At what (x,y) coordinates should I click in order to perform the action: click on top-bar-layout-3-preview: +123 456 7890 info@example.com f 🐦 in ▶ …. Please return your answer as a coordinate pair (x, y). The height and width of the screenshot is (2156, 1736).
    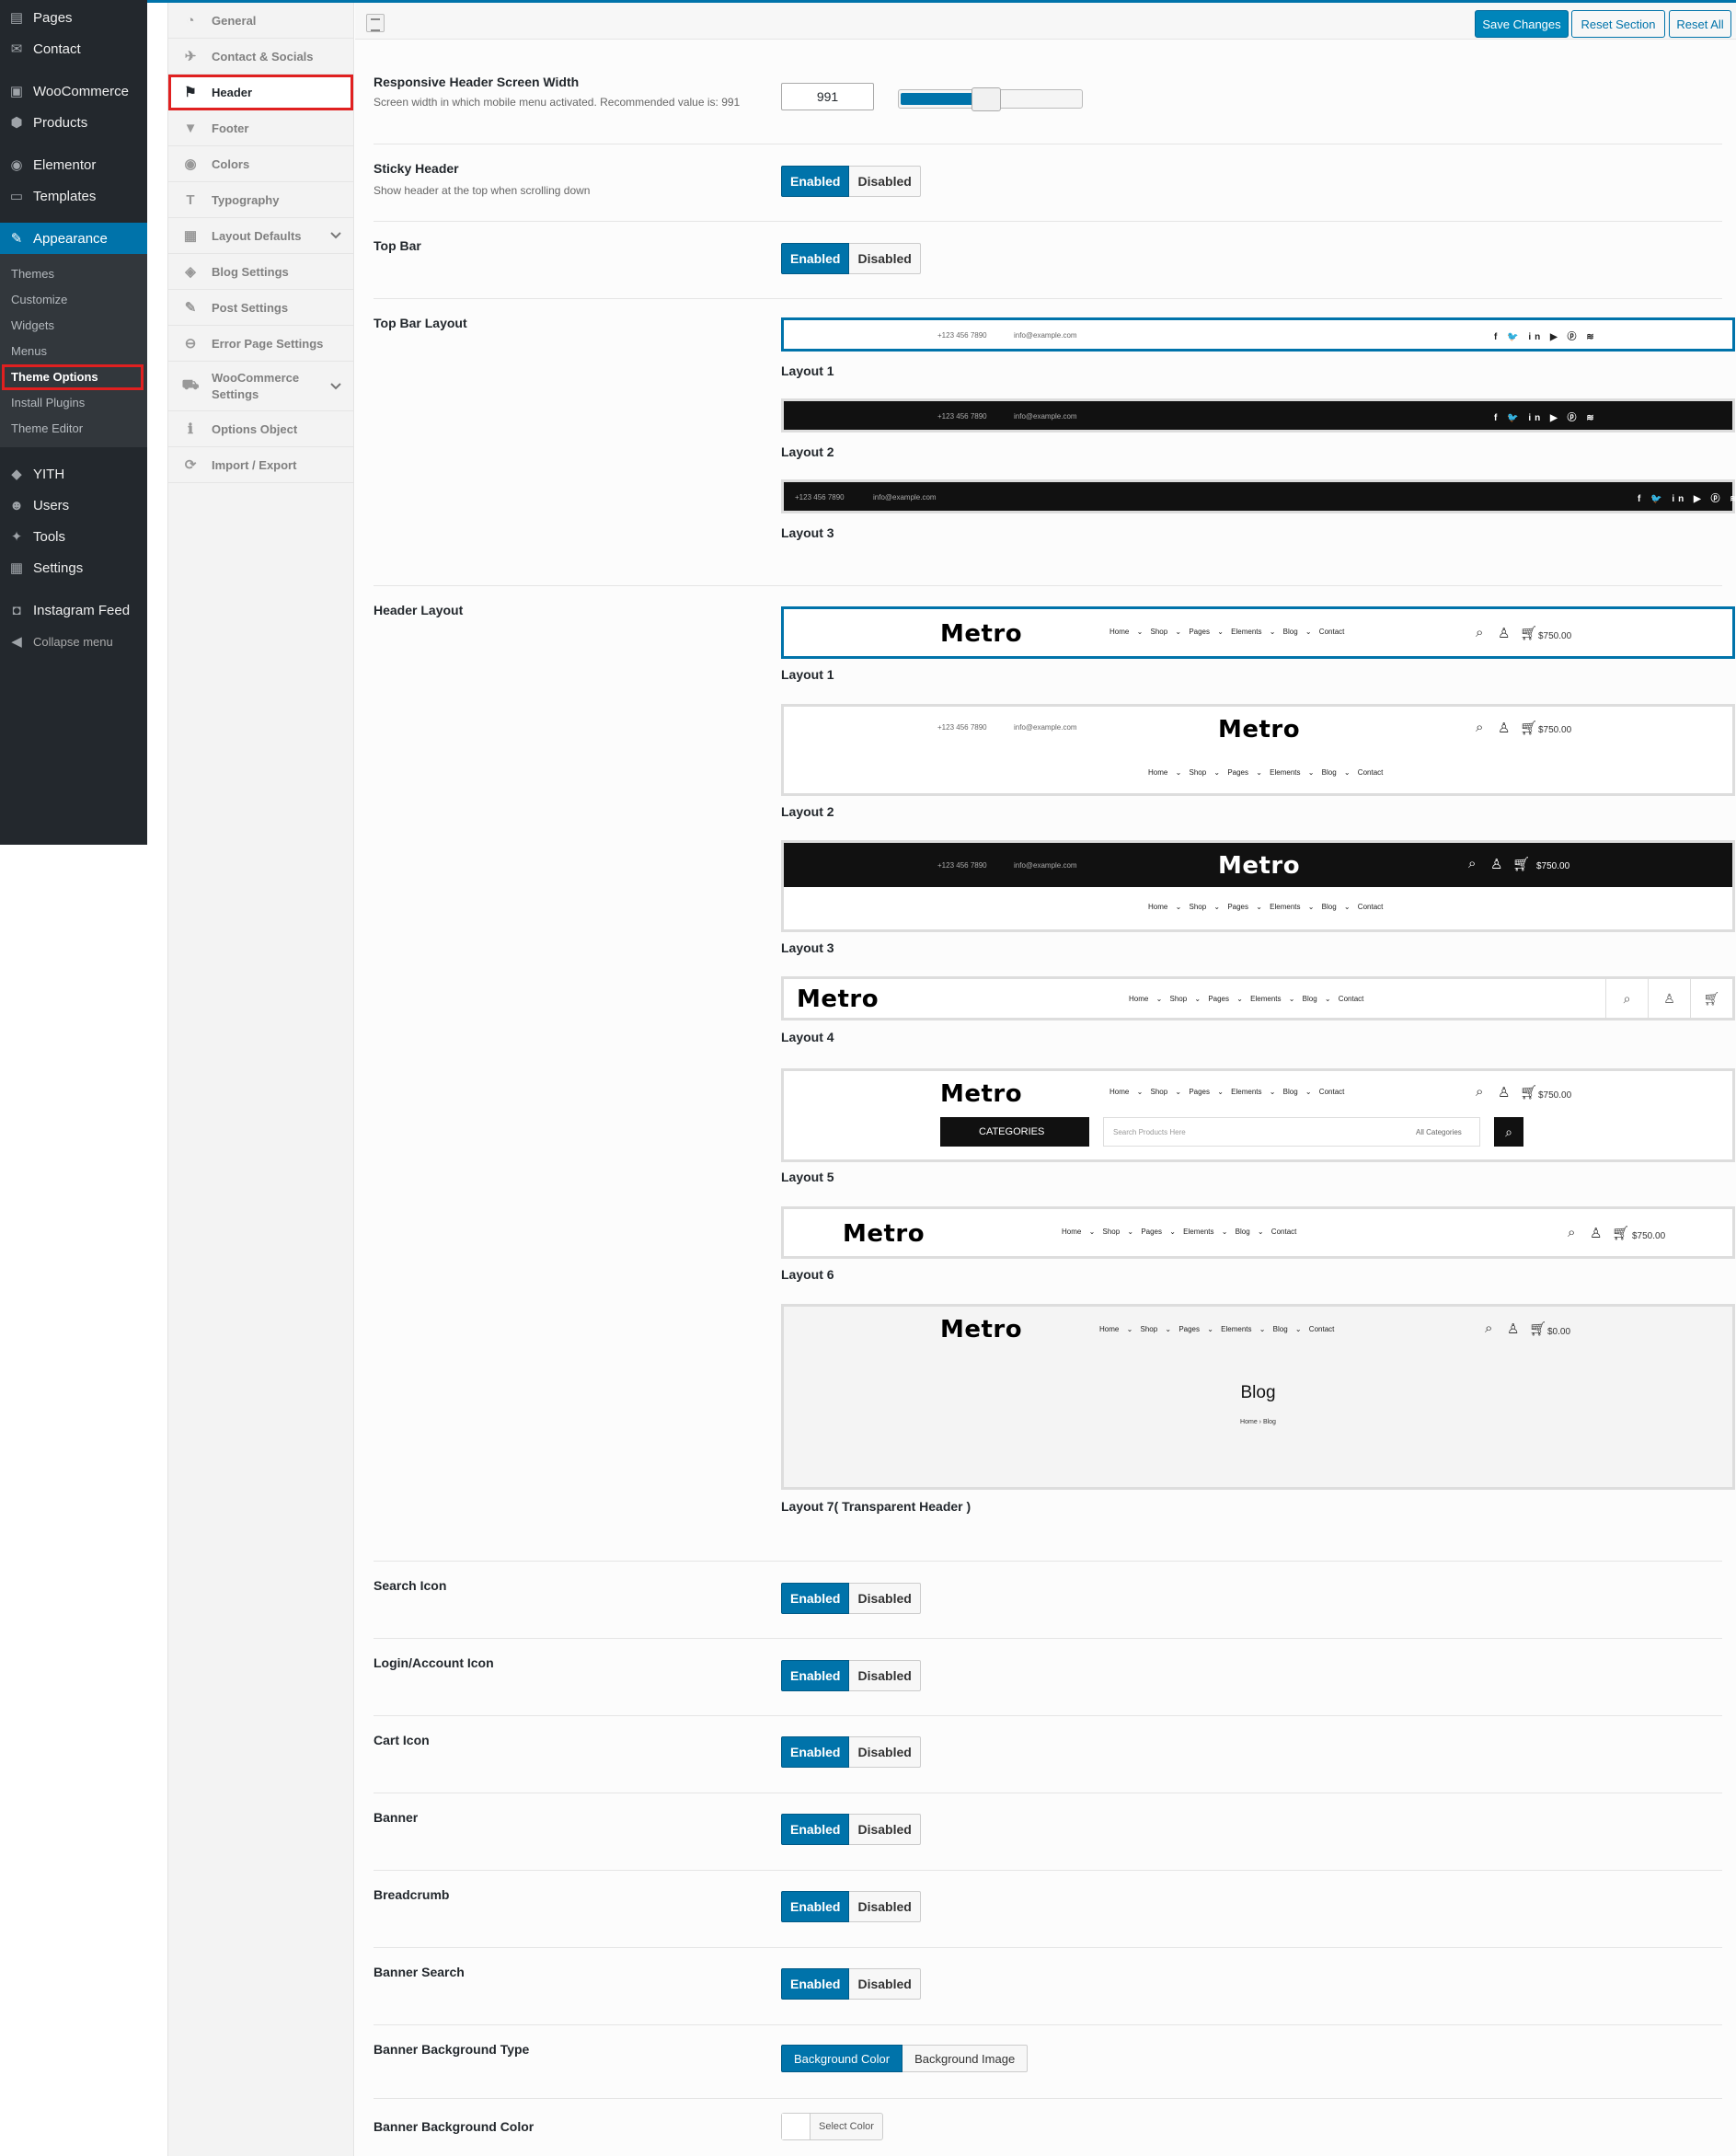
    Looking at the image, I should click on (1258, 496).